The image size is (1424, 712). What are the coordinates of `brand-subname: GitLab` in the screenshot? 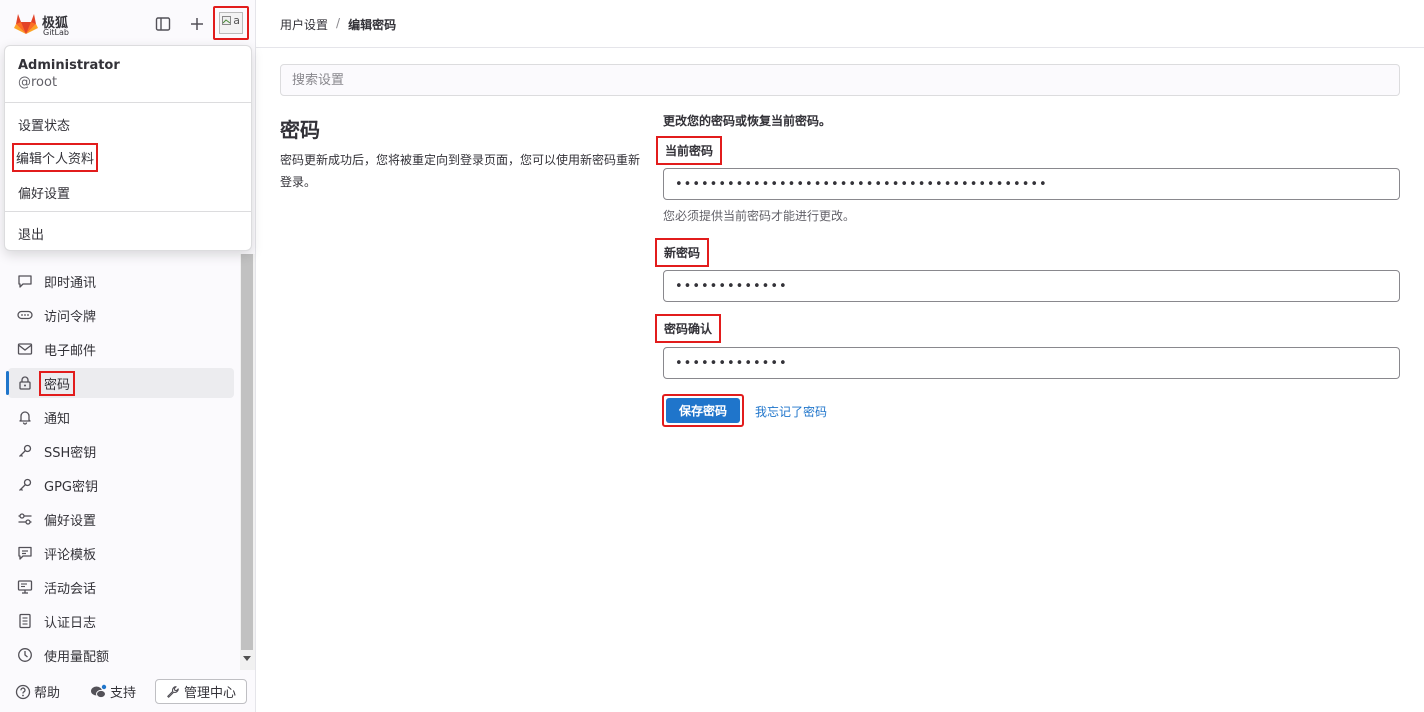 It's located at (56, 32).